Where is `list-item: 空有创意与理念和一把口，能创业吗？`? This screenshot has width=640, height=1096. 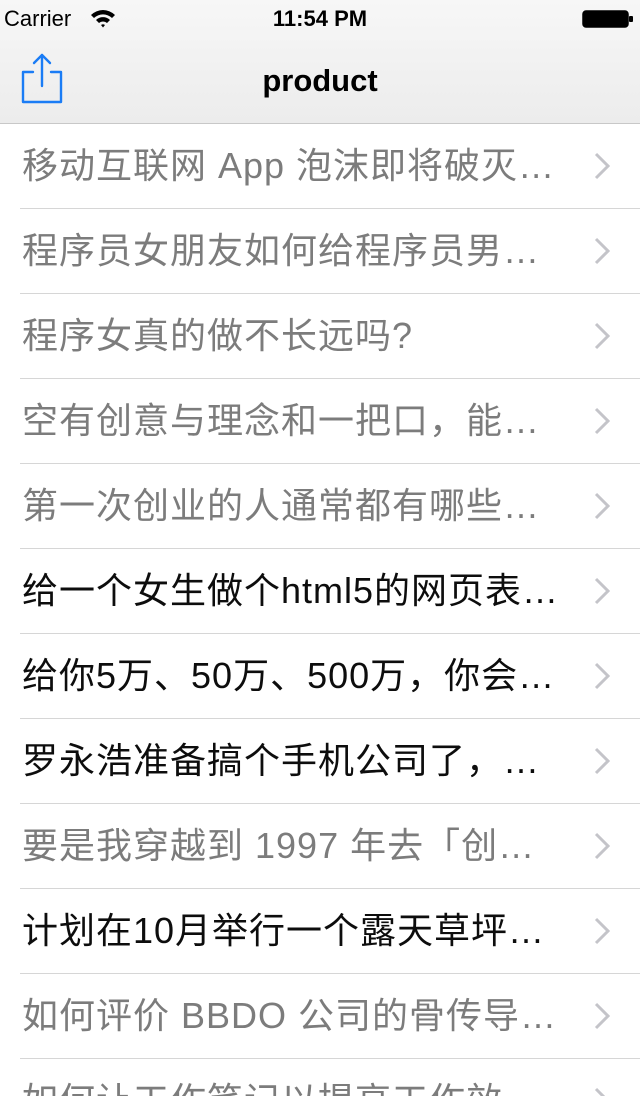 list-item: 空有创意与理念和一把口，能创业吗？ is located at coordinates (320, 421).